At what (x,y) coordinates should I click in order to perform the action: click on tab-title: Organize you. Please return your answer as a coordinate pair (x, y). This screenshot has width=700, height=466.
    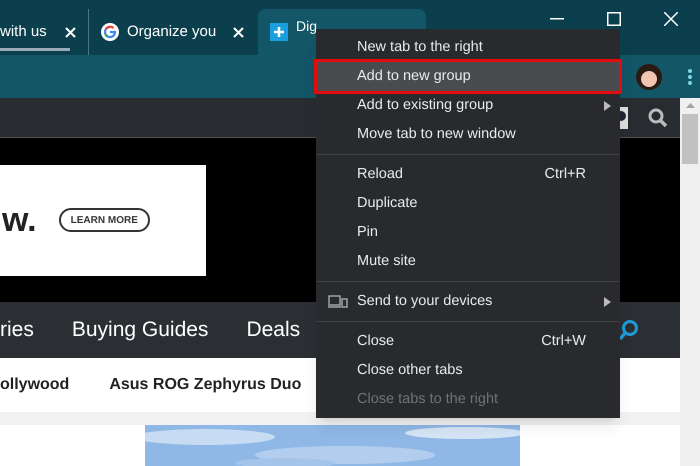
    Looking at the image, I should click on (172, 32).